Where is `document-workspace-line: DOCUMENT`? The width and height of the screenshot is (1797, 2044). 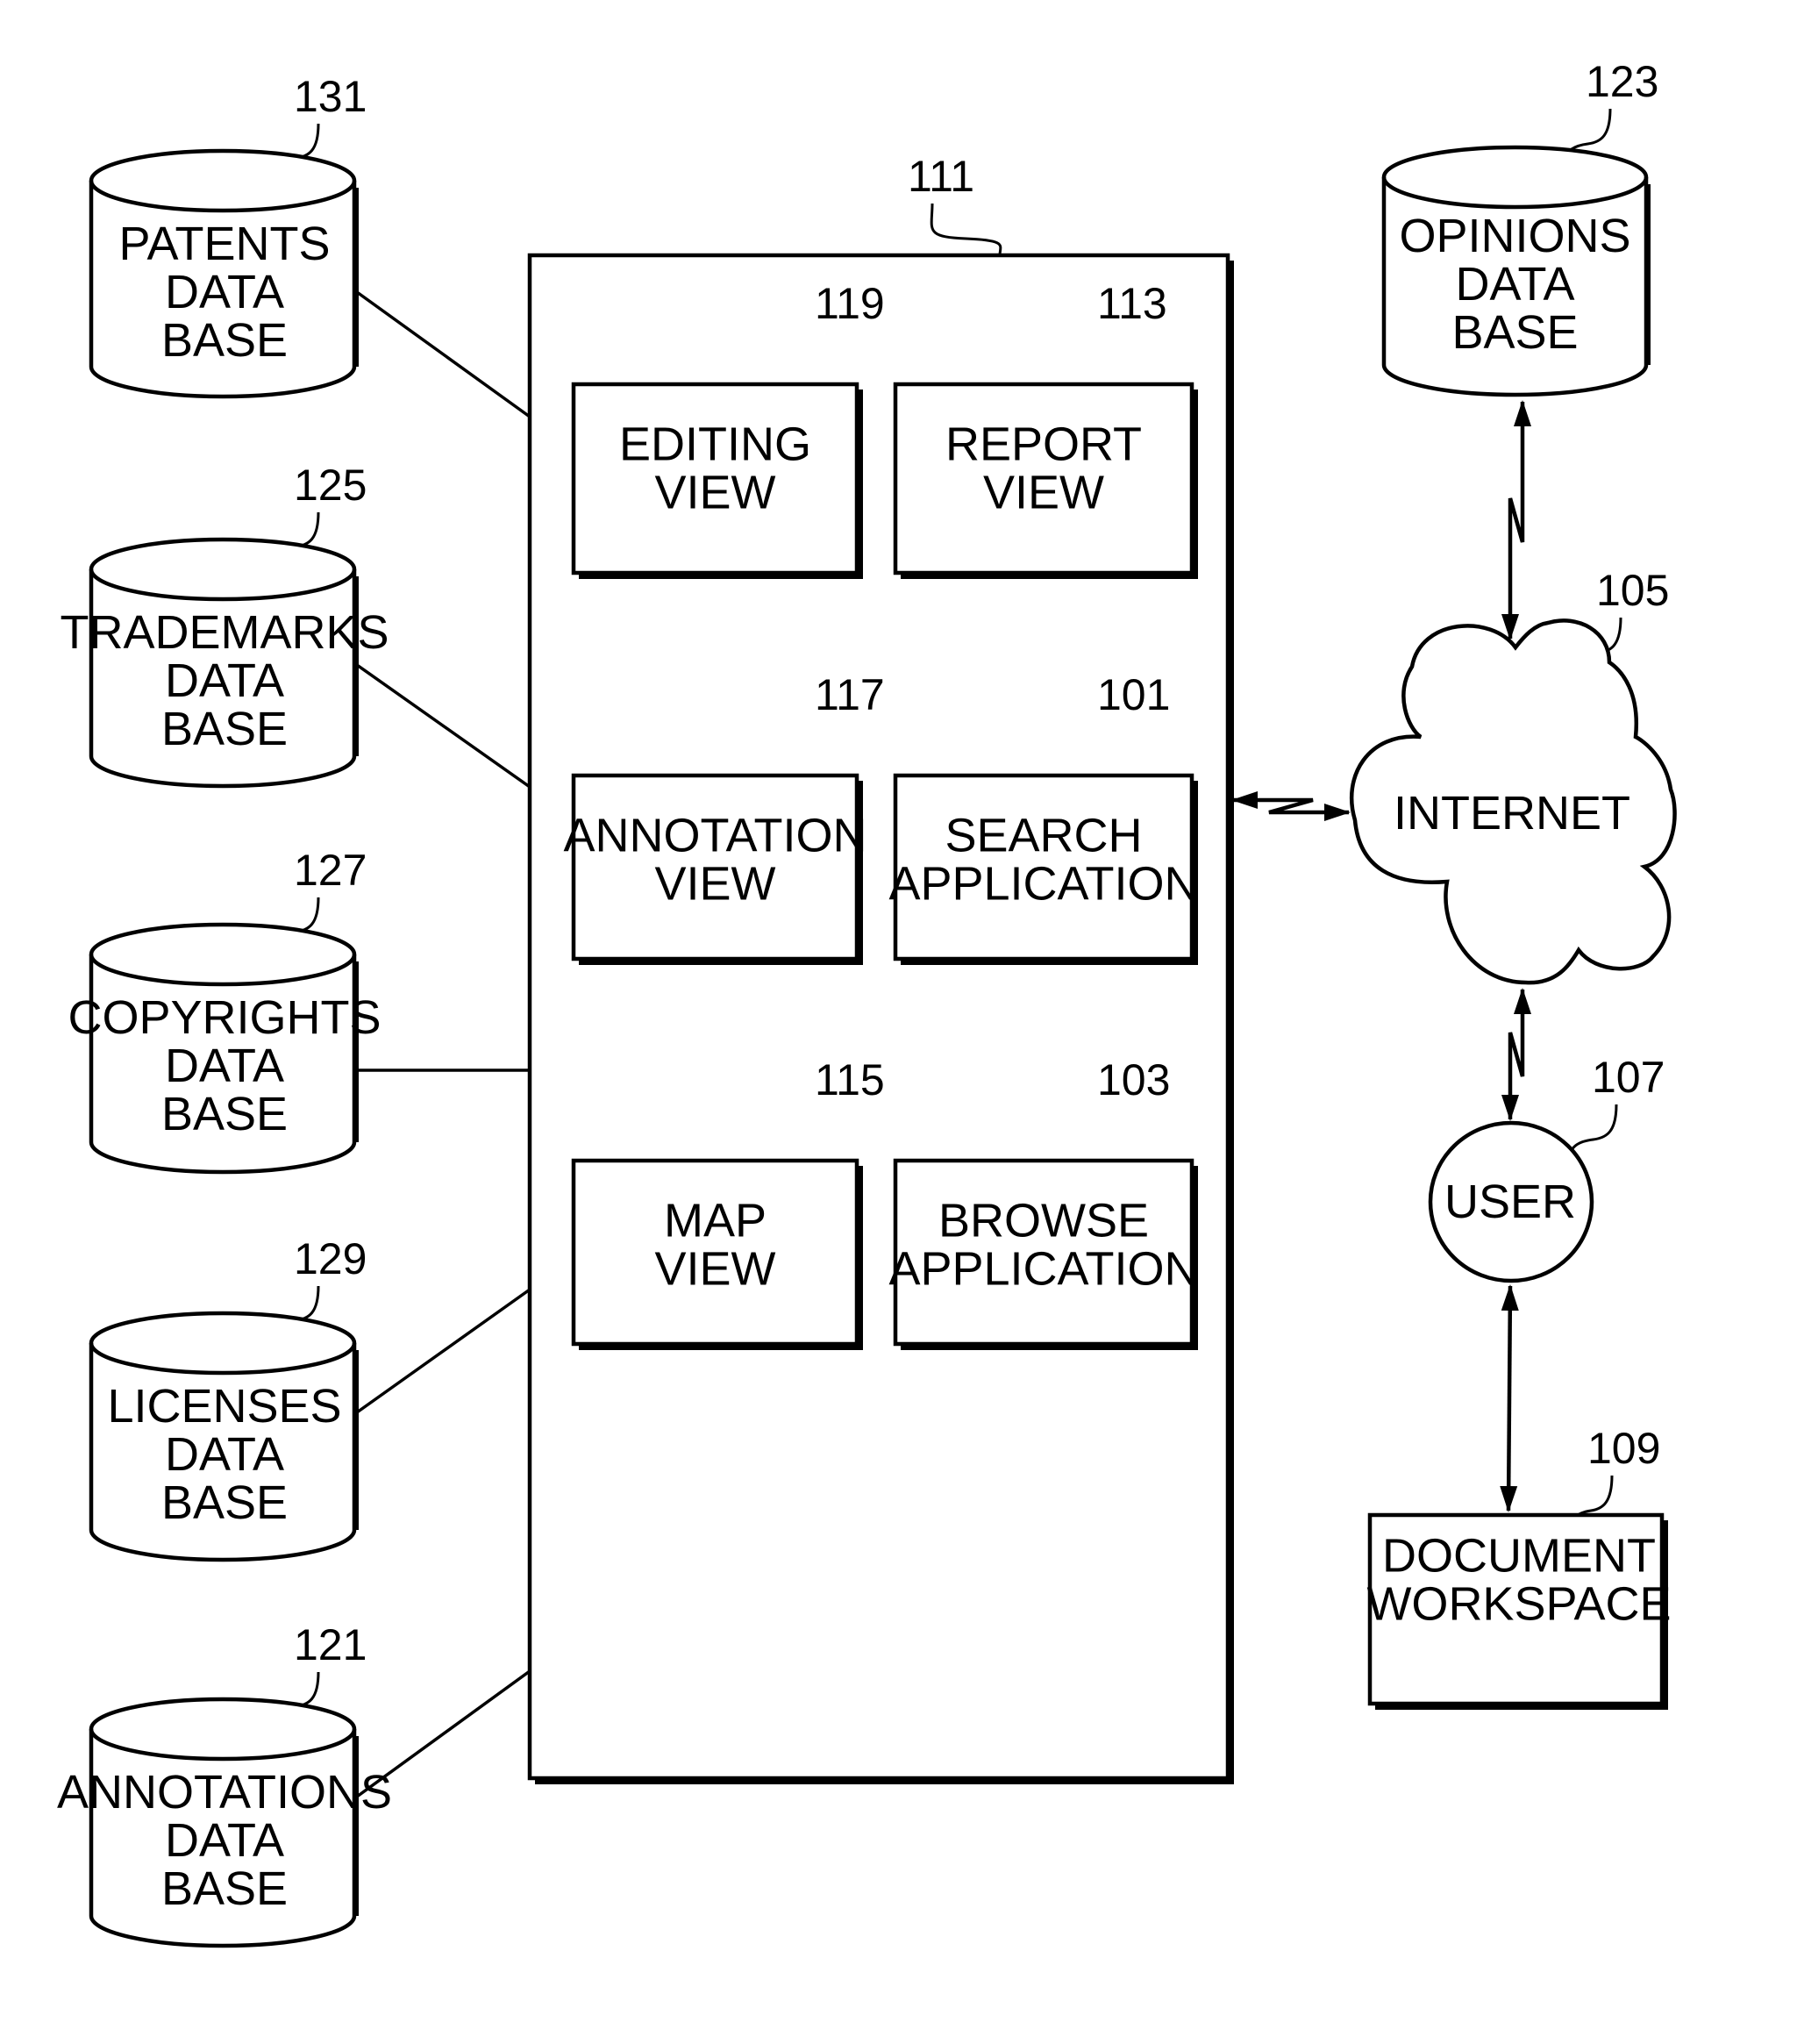 document-workspace-line: DOCUMENT is located at coordinates (1519, 1557).